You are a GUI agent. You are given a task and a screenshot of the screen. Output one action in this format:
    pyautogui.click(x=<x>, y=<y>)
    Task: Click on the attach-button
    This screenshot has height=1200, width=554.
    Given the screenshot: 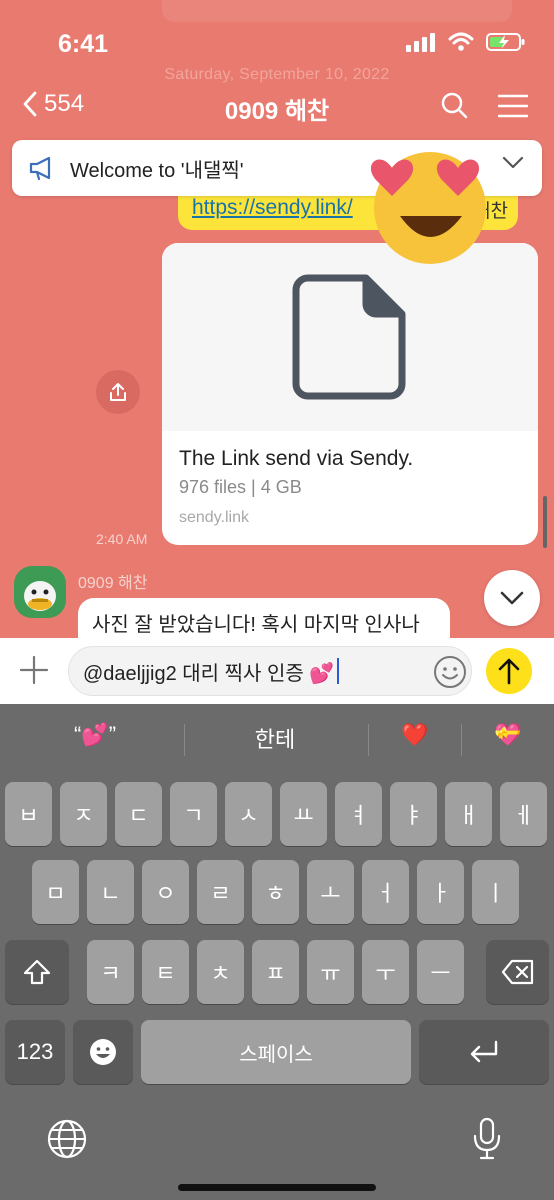 What is the action you would take?
    pyautogui.click(x=34, y=672)
    